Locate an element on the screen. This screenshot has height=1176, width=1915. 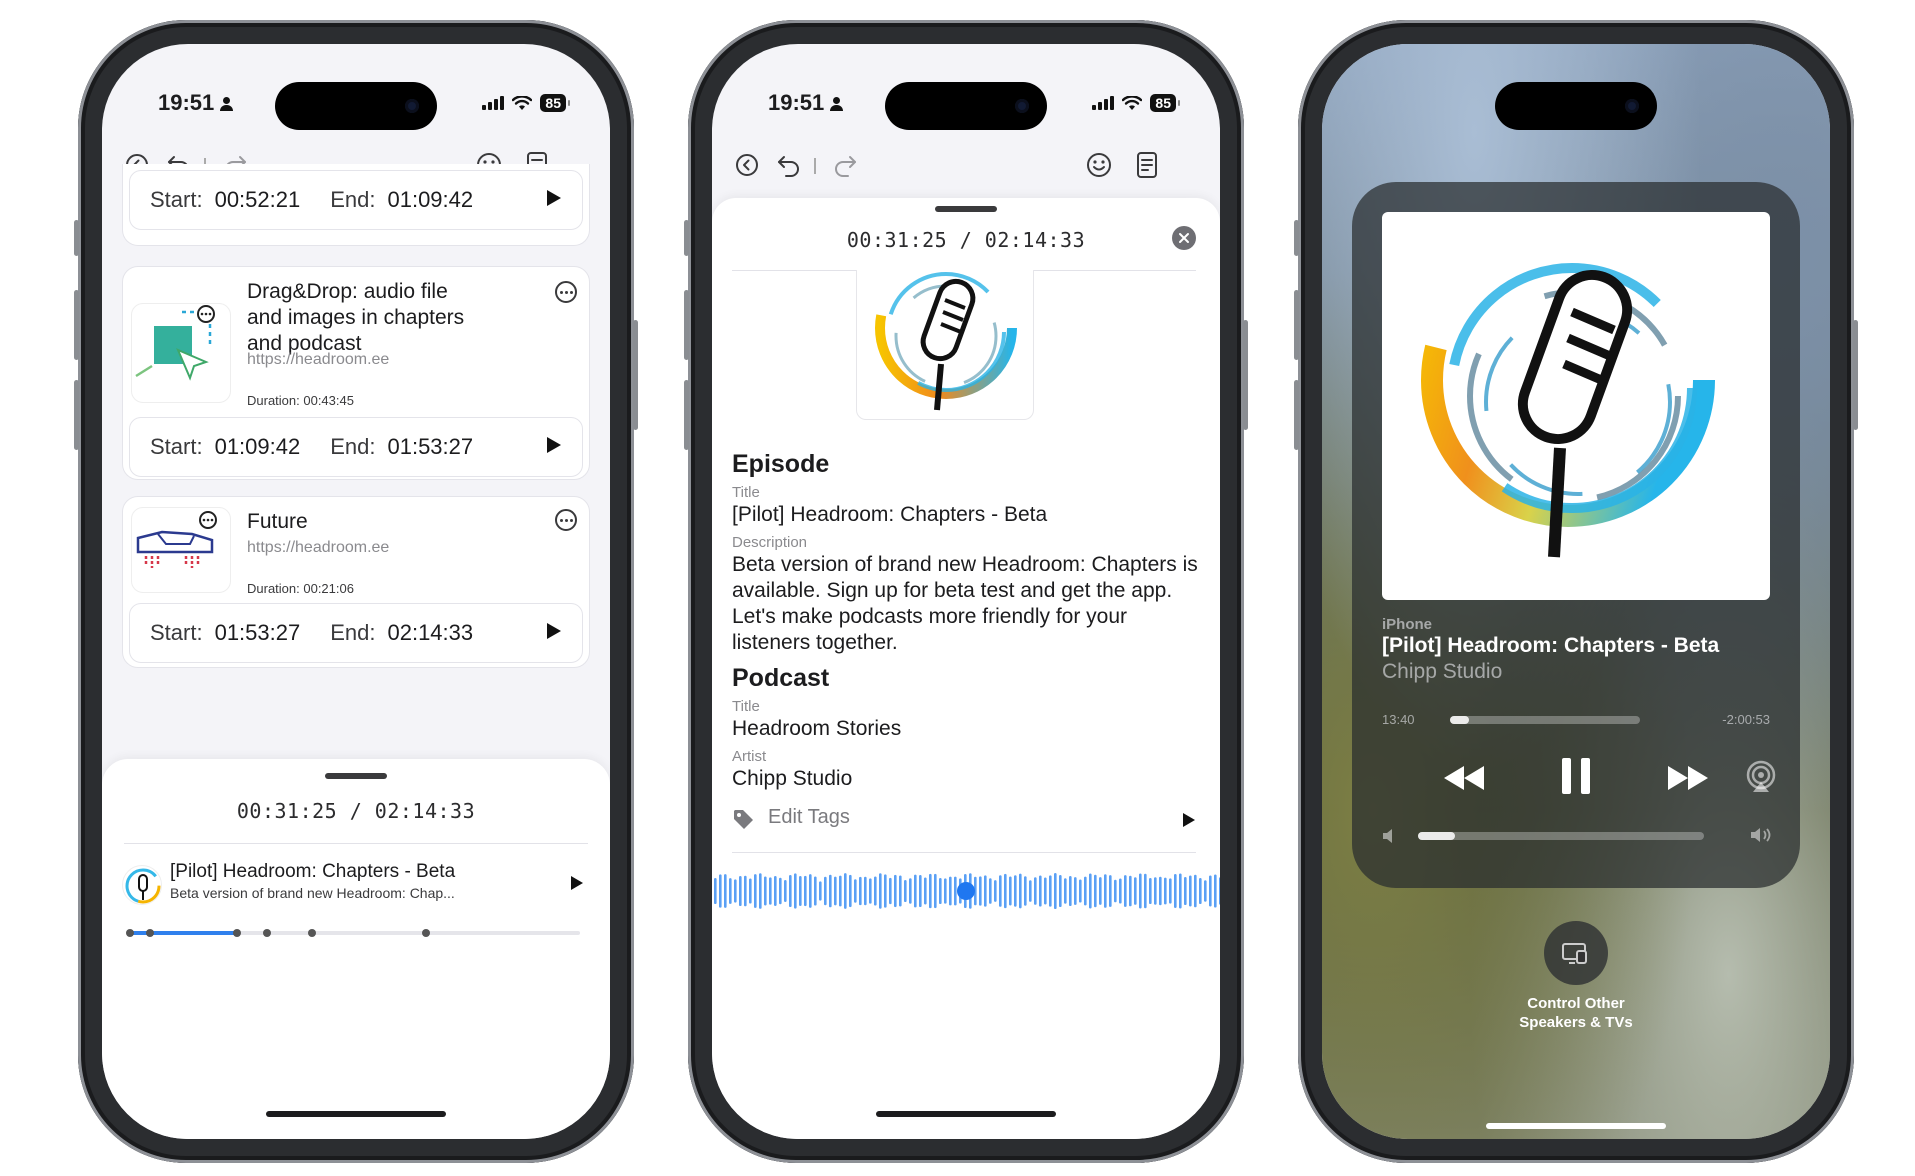
chapter-title: Future is located at coordinates (277, 522).